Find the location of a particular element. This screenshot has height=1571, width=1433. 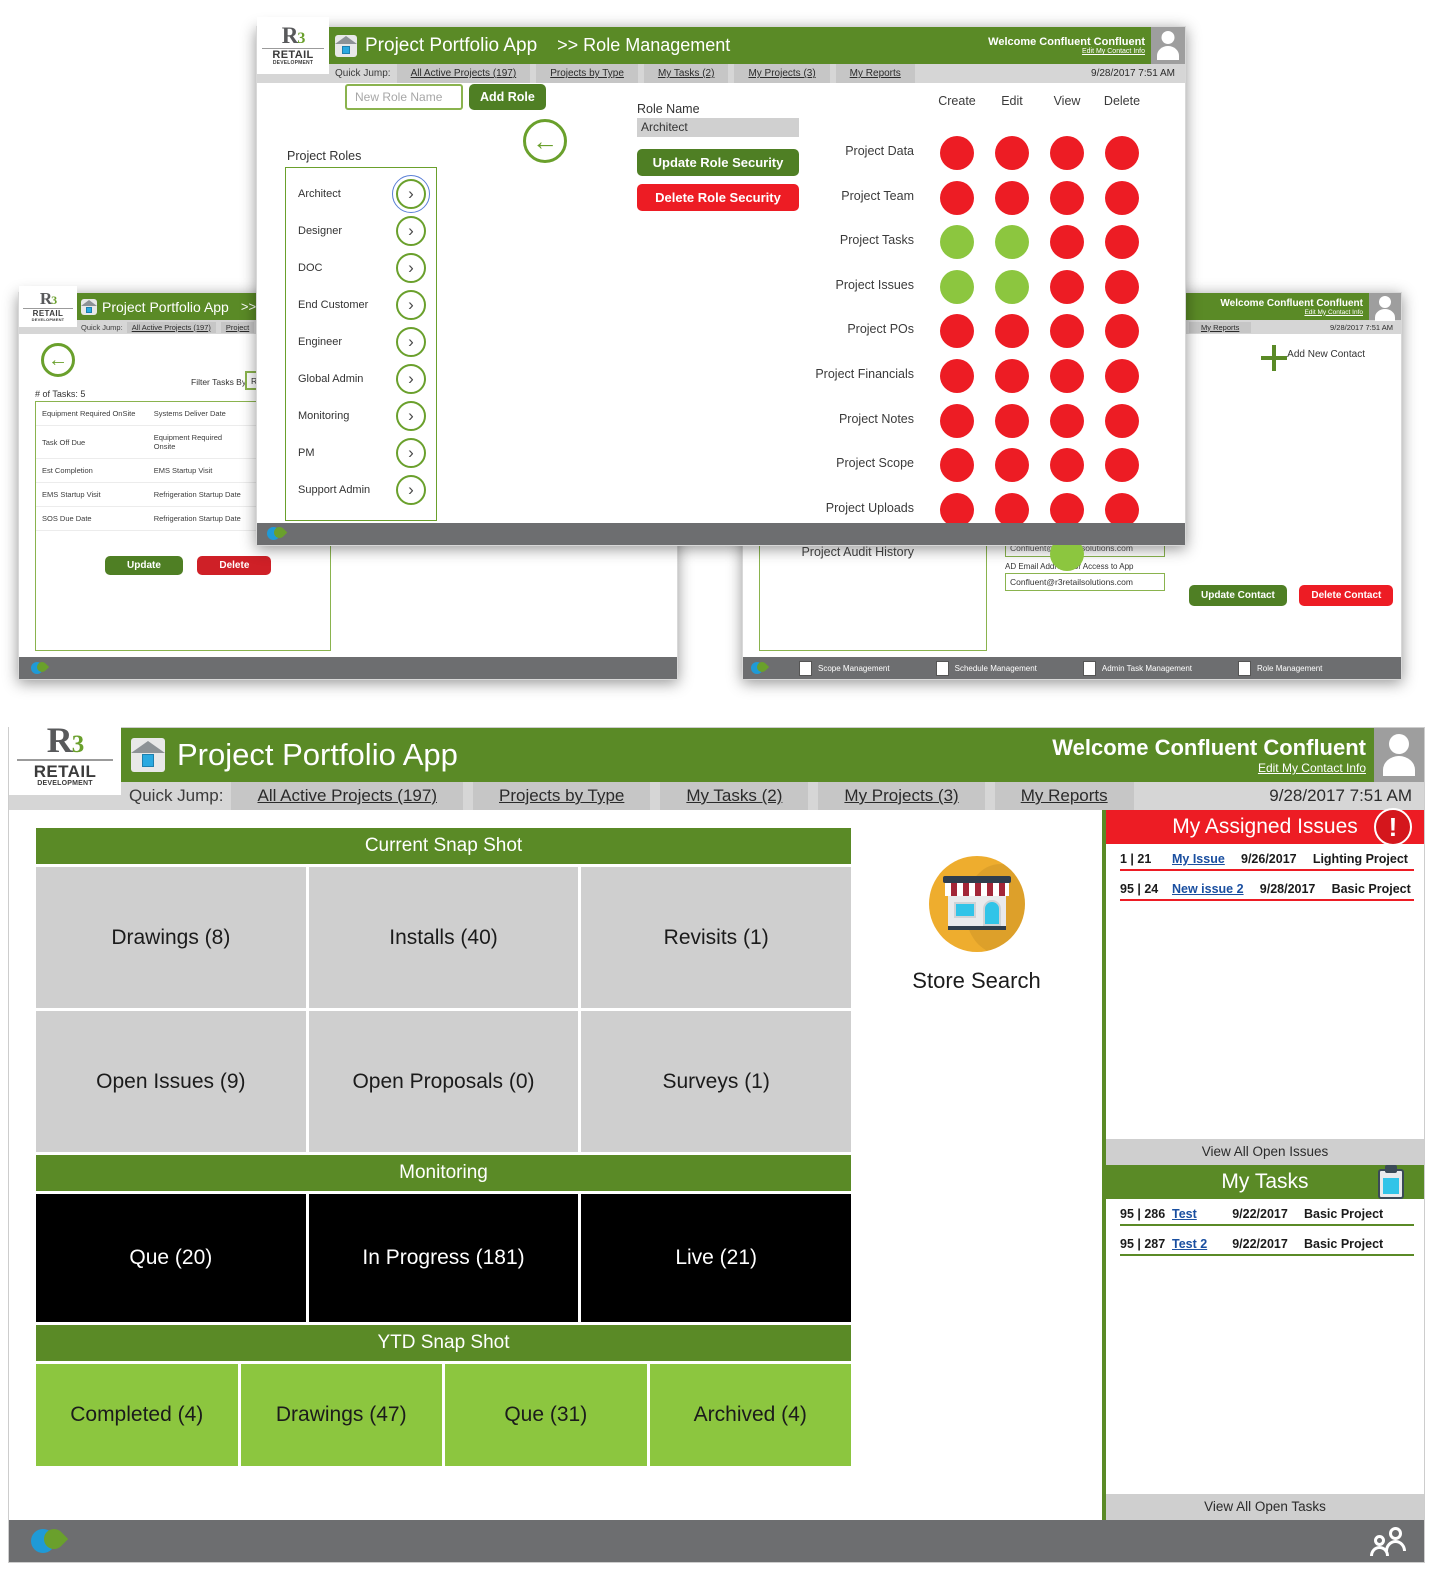

tile-live-21: Live (21) is located at coordinates (716, 1258).